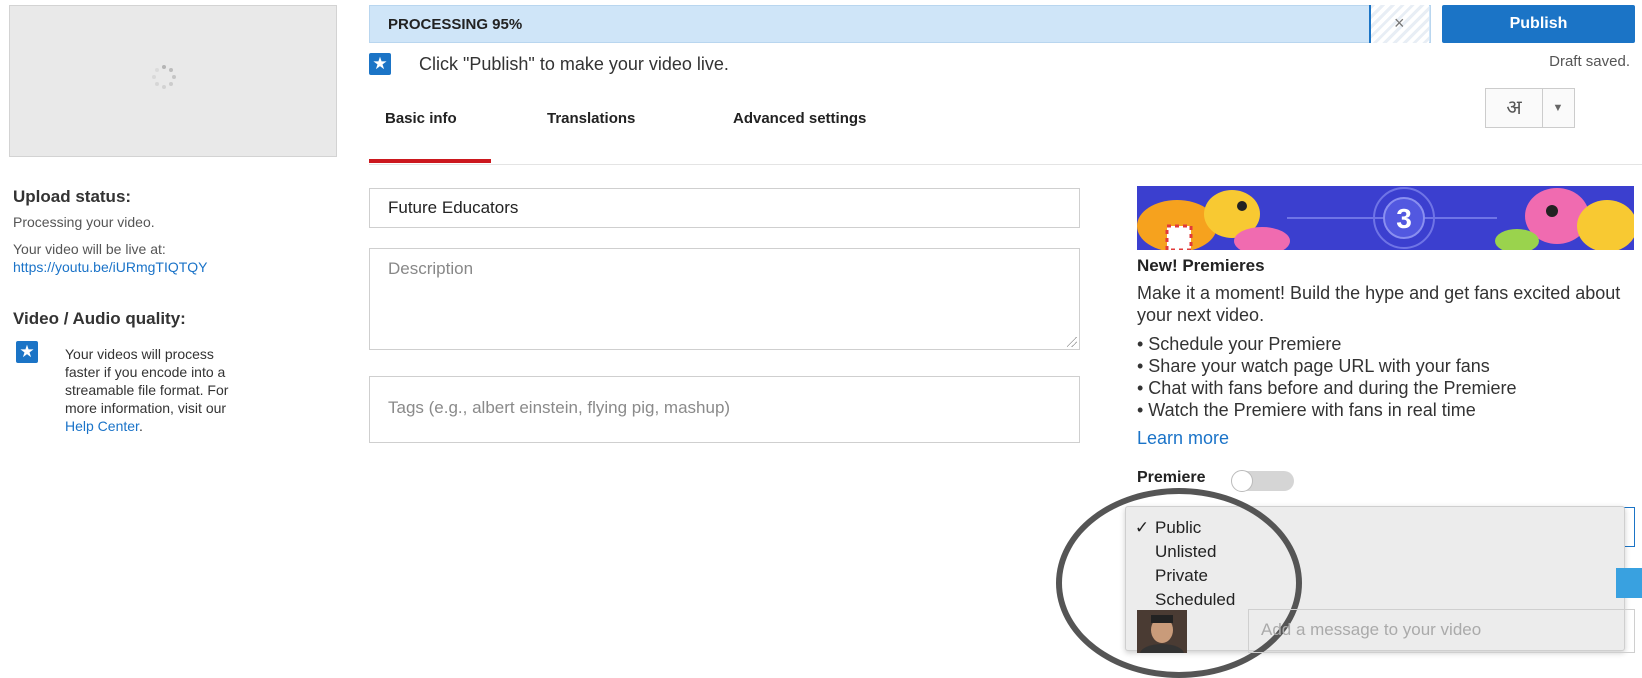  I want to click on quality-line: faster if you encode into a, so click(145, 372).